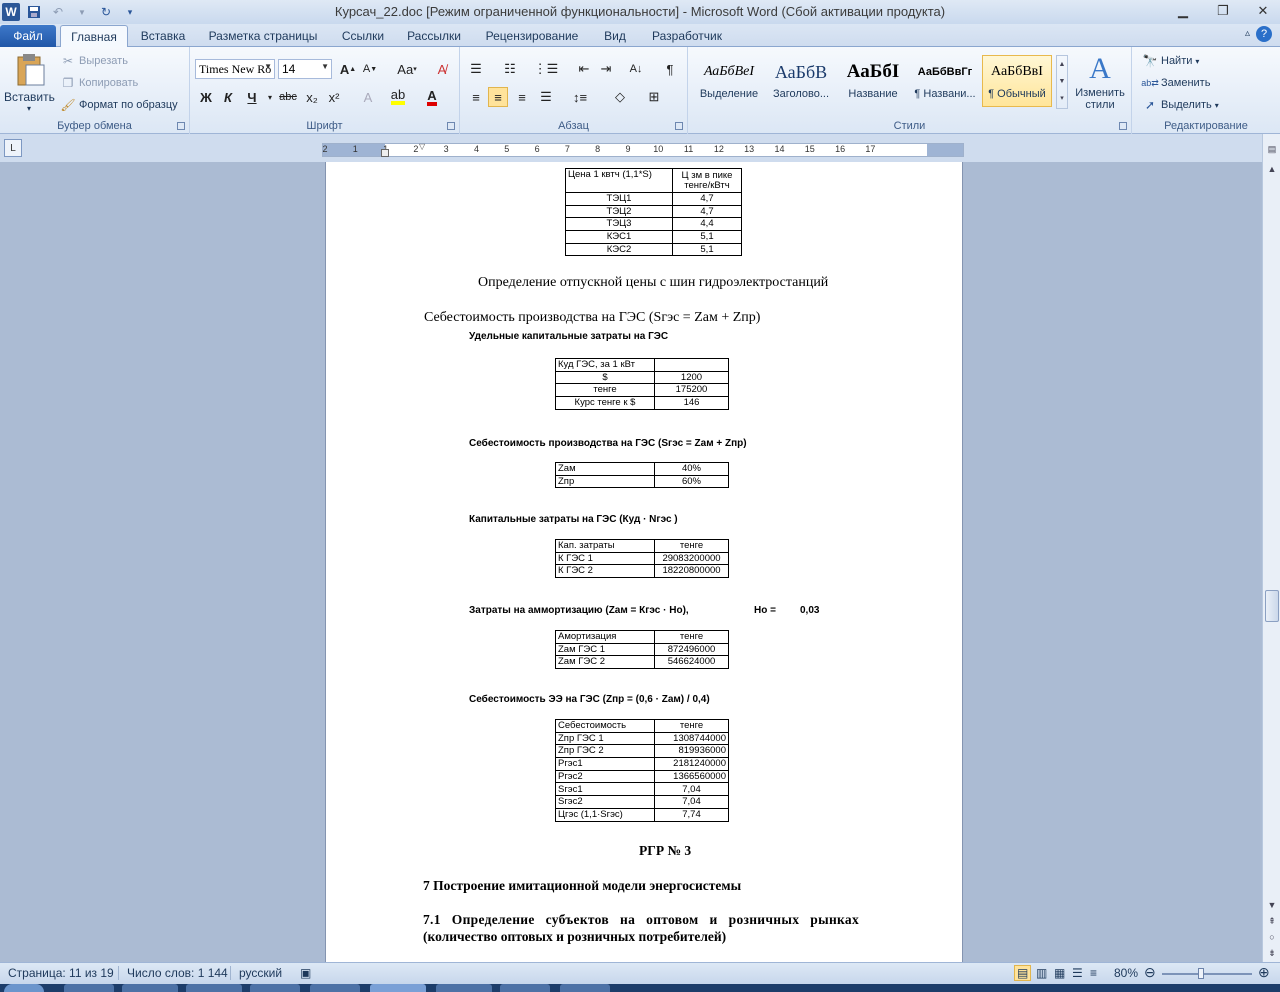  Describe the element at coordinates (476, 97) in the screenshot. I see `align-left-icon: ≡` at that location.